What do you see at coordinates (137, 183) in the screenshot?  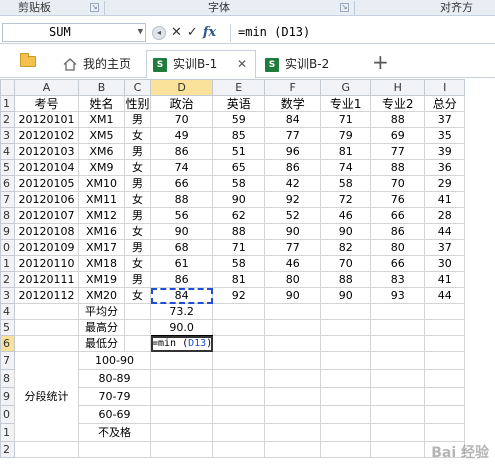 I see `cell: 男` at bounding box center [137, 183].